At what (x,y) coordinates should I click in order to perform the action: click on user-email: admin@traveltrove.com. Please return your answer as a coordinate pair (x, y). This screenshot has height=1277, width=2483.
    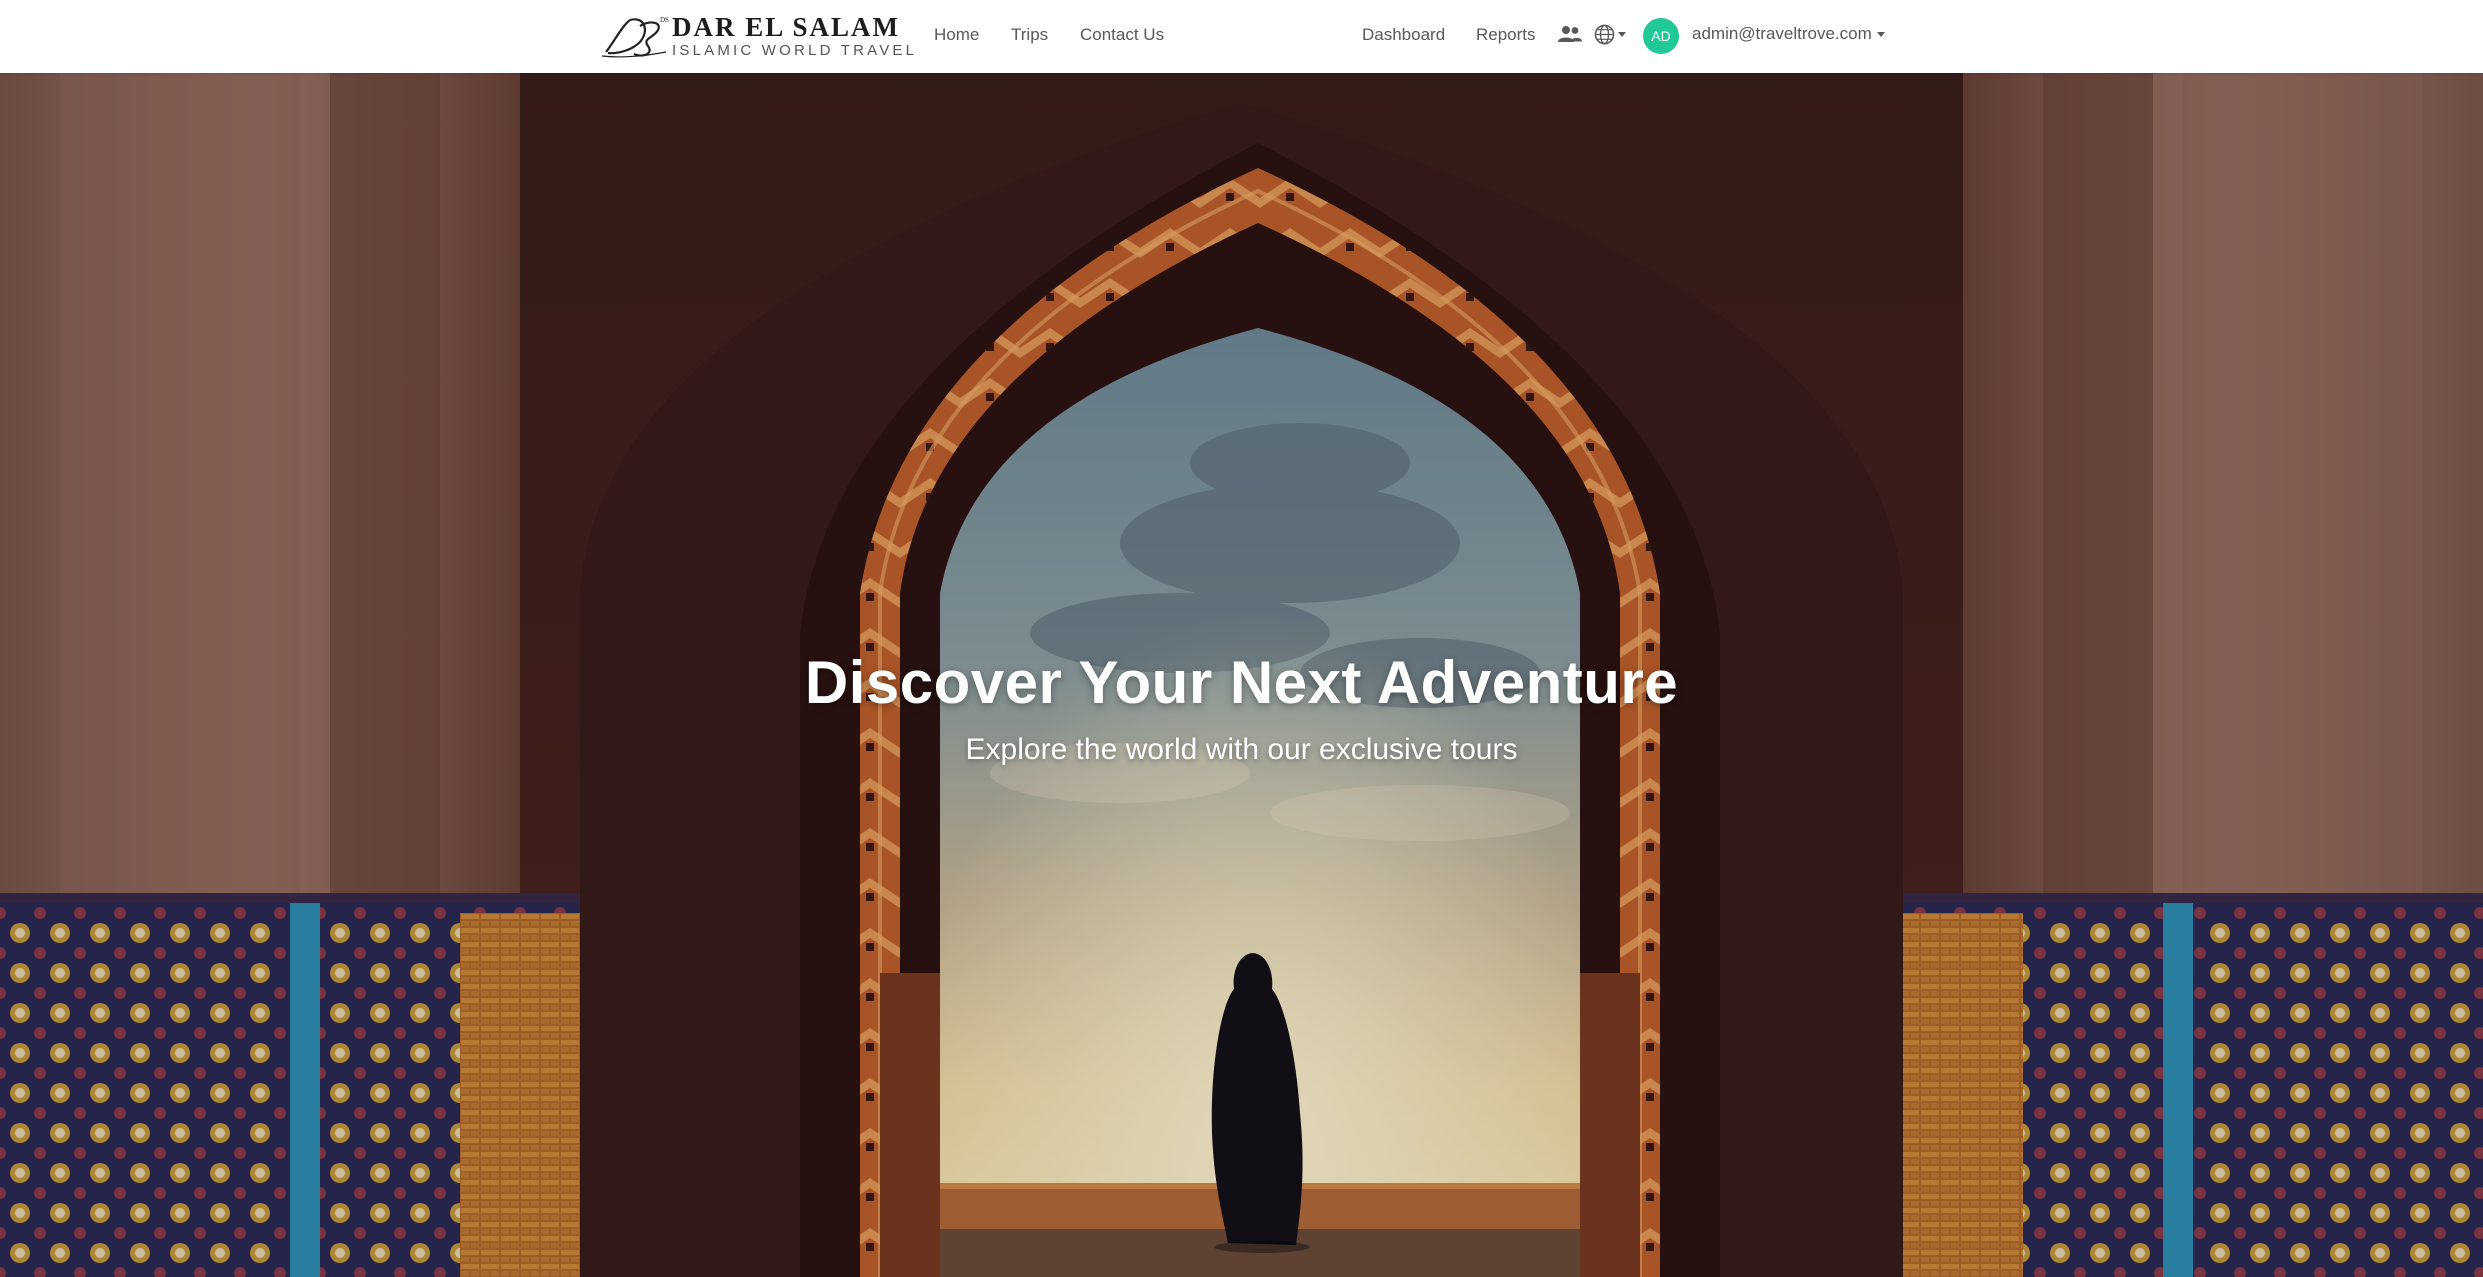
    Looking at the image, I should click on (1782, 33).